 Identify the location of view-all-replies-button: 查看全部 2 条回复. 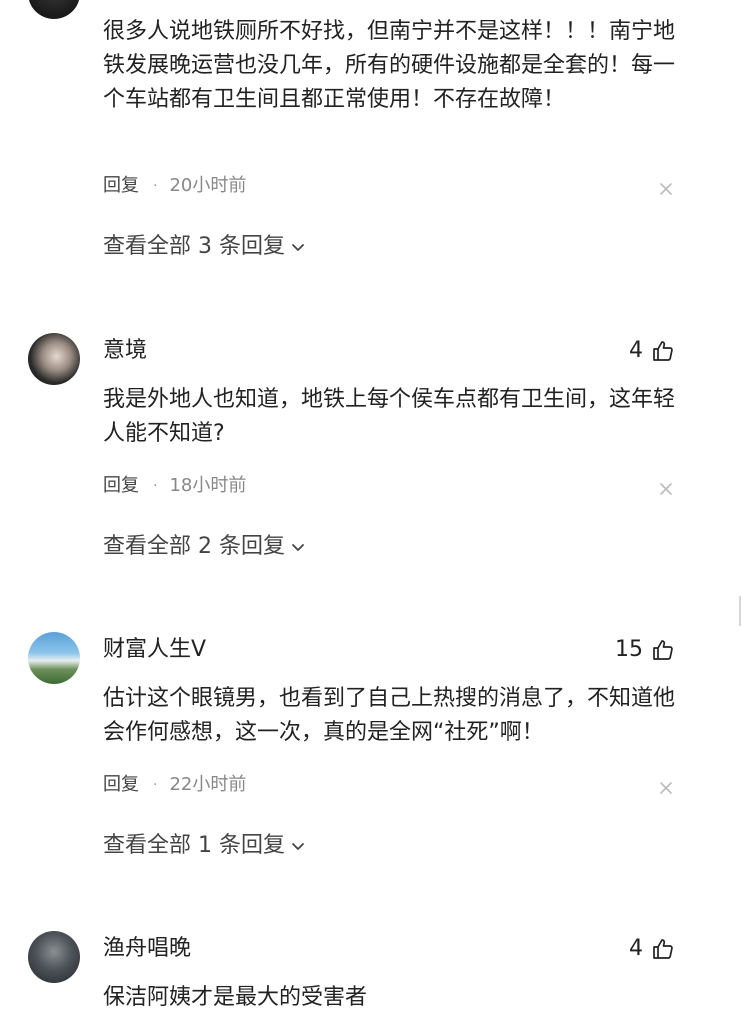
(205, 547).